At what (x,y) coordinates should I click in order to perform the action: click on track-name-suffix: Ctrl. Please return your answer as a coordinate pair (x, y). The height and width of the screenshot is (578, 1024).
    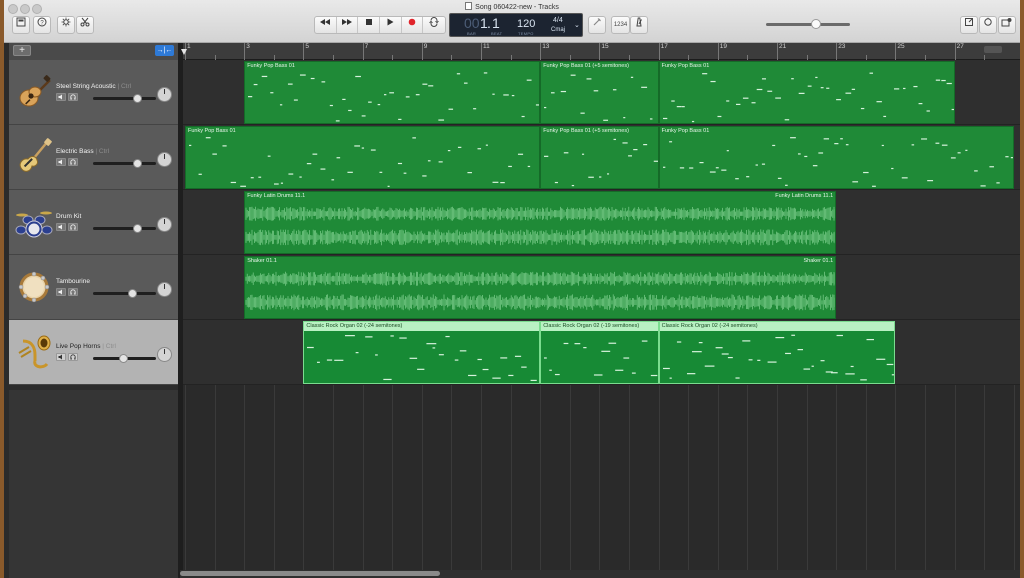
    Looking at the image, I should click on (110, 346).